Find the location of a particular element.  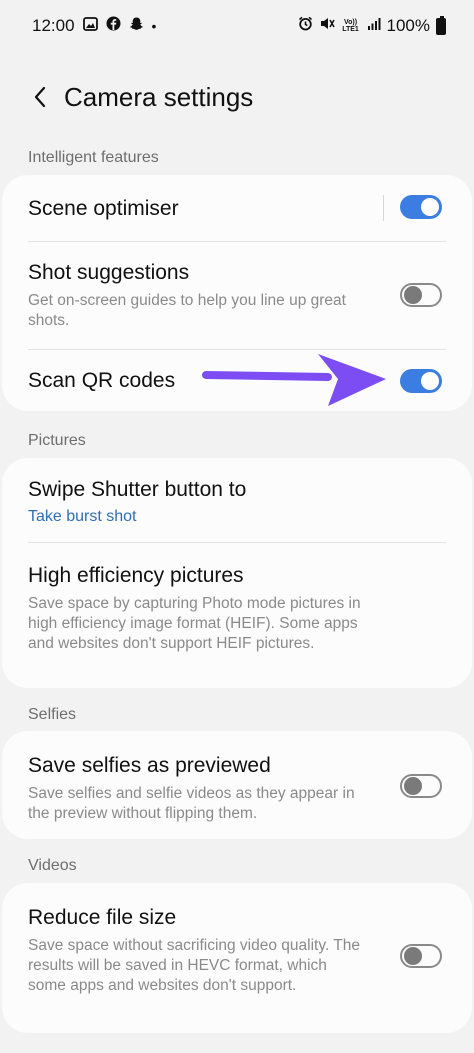

battery-icon is located at coordinates (441, 25).